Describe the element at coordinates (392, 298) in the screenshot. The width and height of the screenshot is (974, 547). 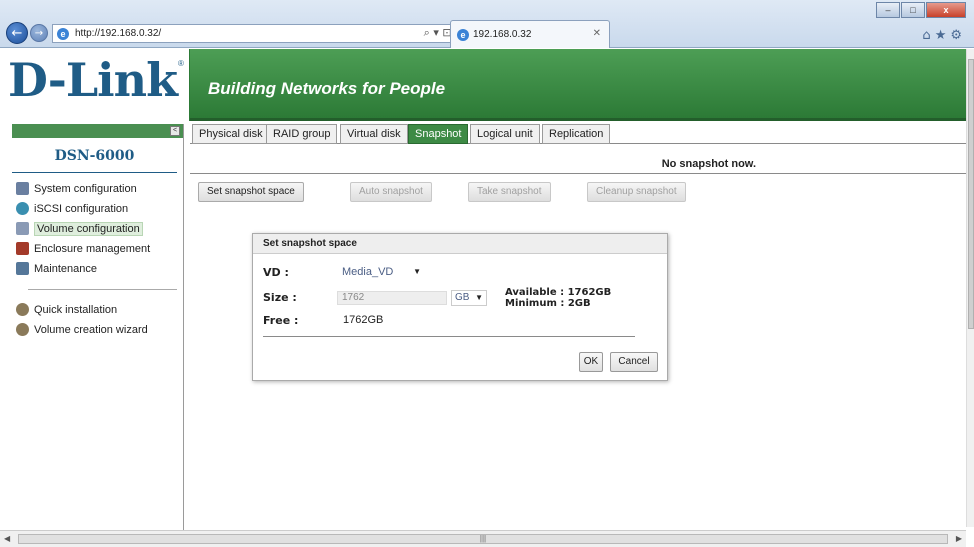
I see `size-input: 1762` at that location.